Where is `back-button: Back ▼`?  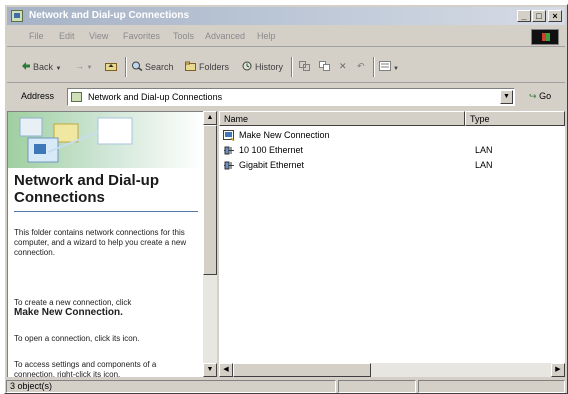 back-button: Back ▼ is located at coordinates (41, 66).